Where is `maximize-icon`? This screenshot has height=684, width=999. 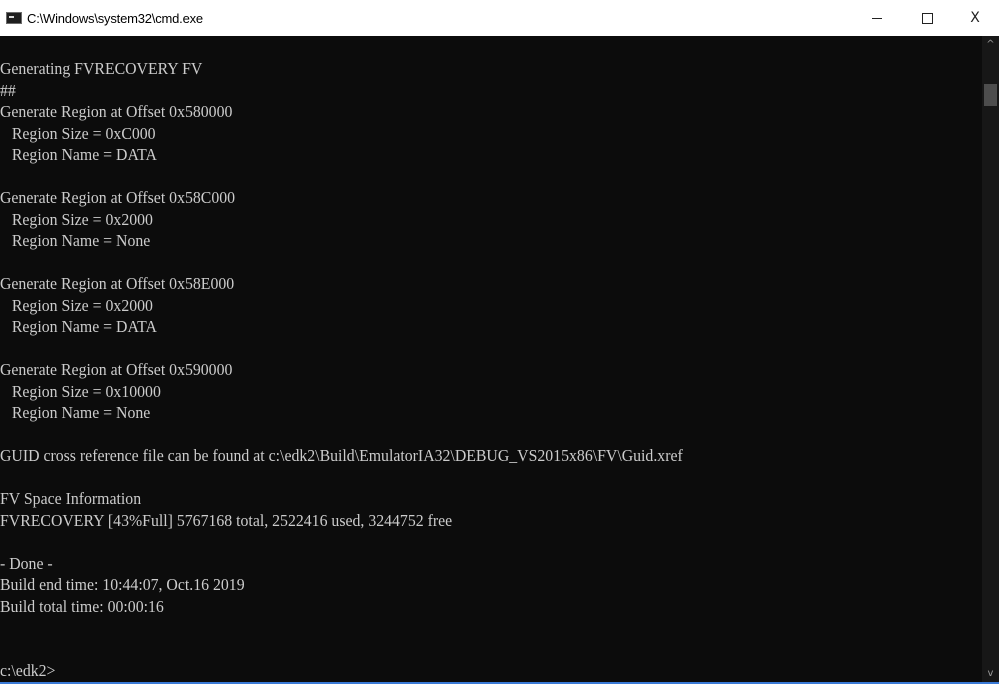 maximize-icon is located at coordinates (927, 18).